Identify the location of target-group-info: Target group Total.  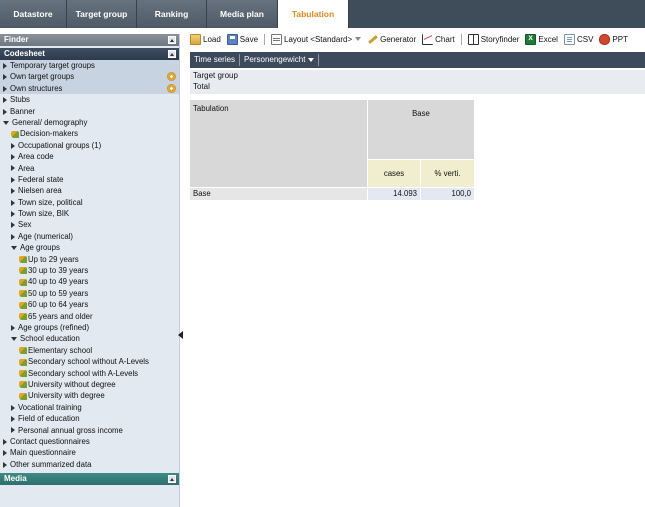
(417, 82).